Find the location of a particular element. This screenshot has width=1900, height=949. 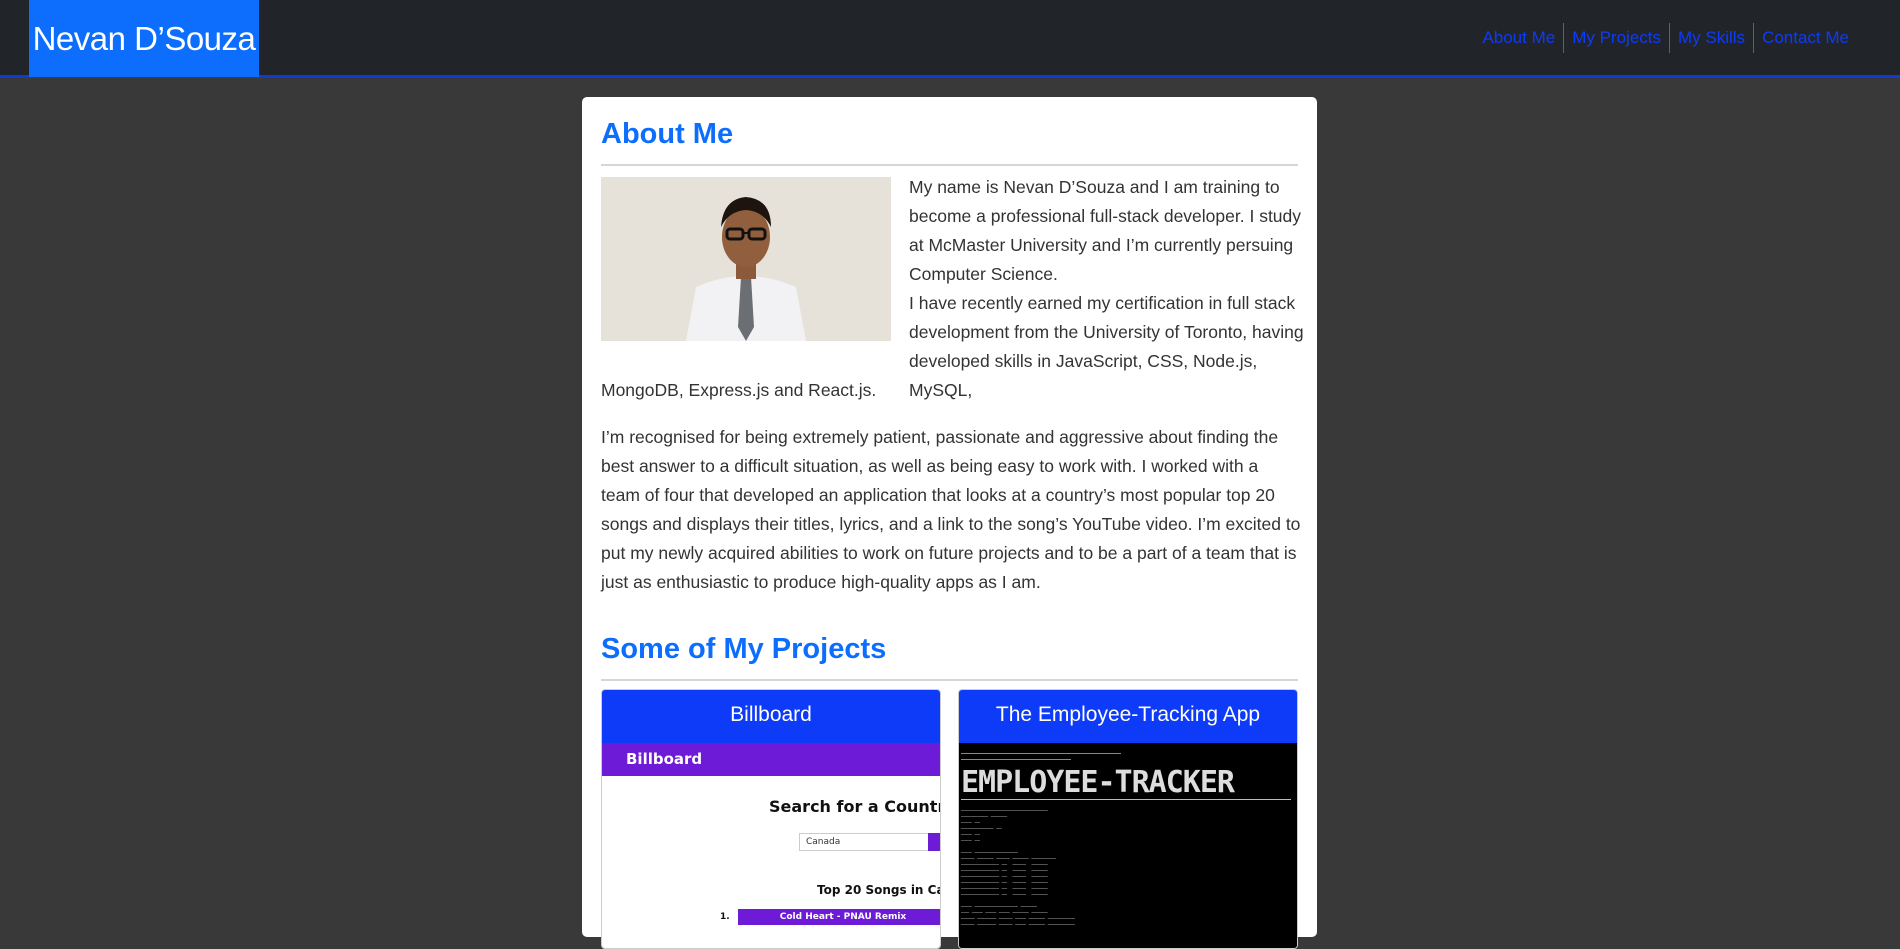

terminal-divider is located at coordinates (1126, 799).